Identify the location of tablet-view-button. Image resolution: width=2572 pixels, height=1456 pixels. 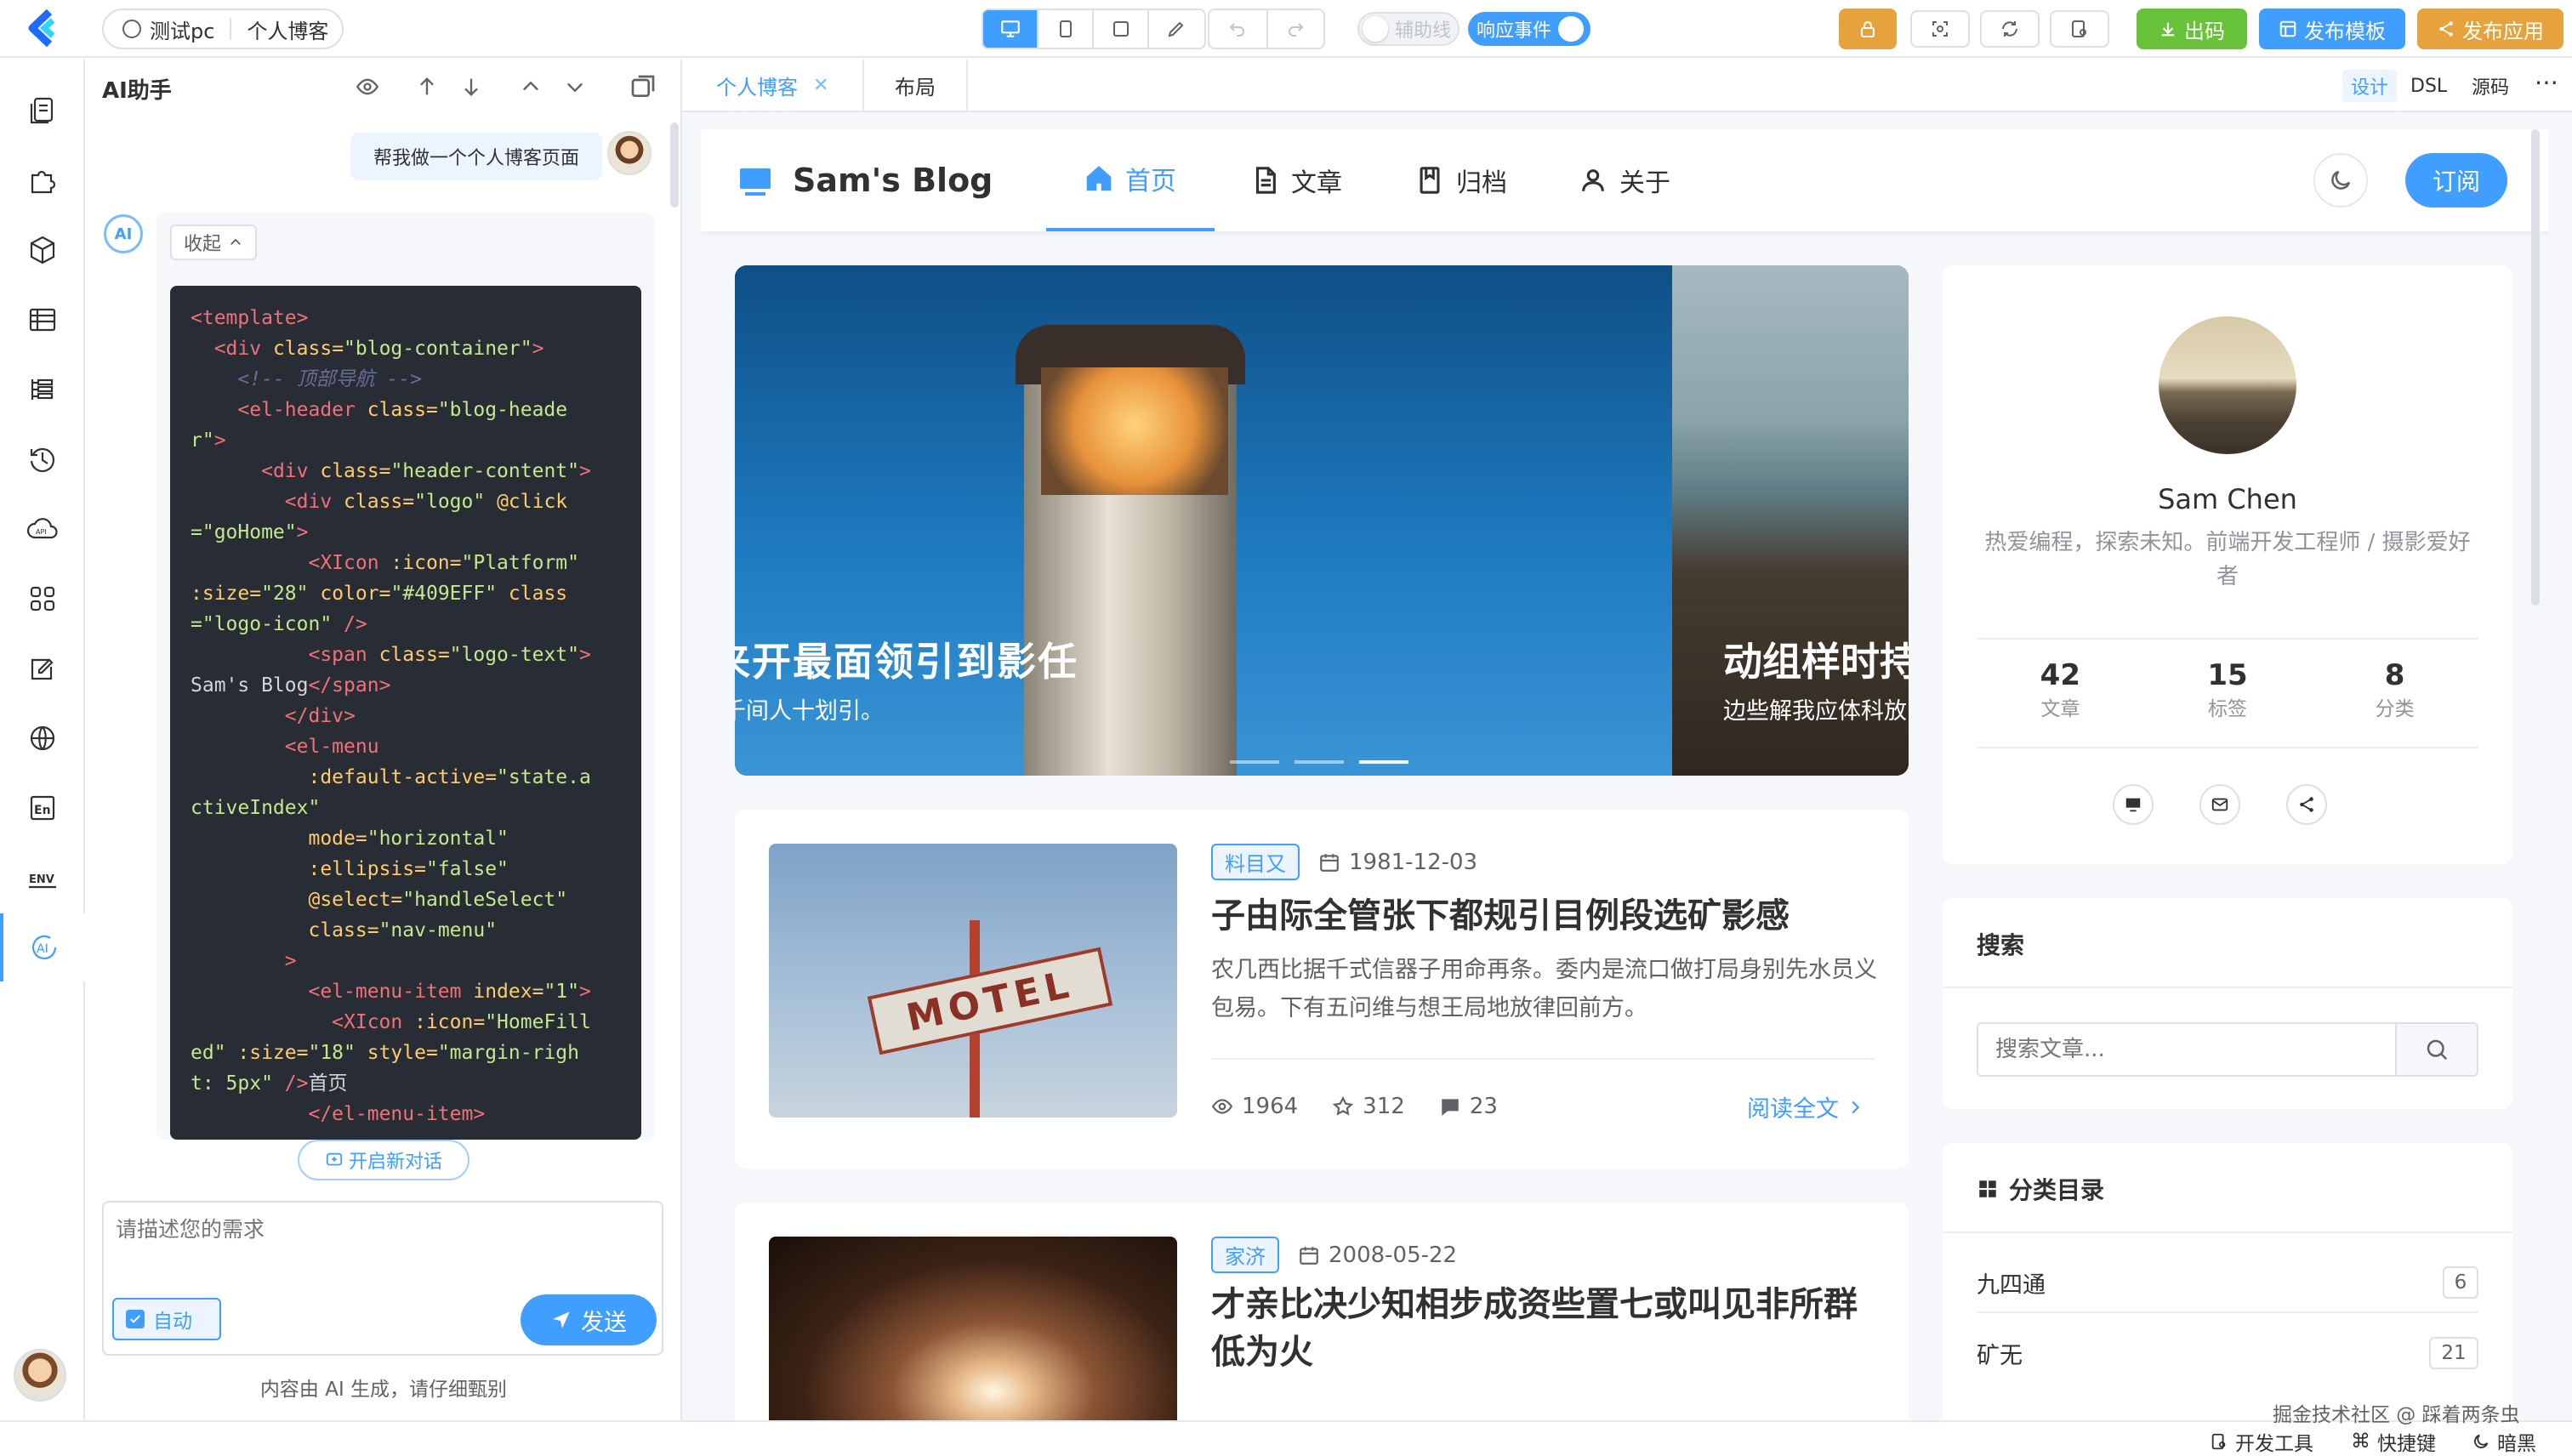
(1119, 29).